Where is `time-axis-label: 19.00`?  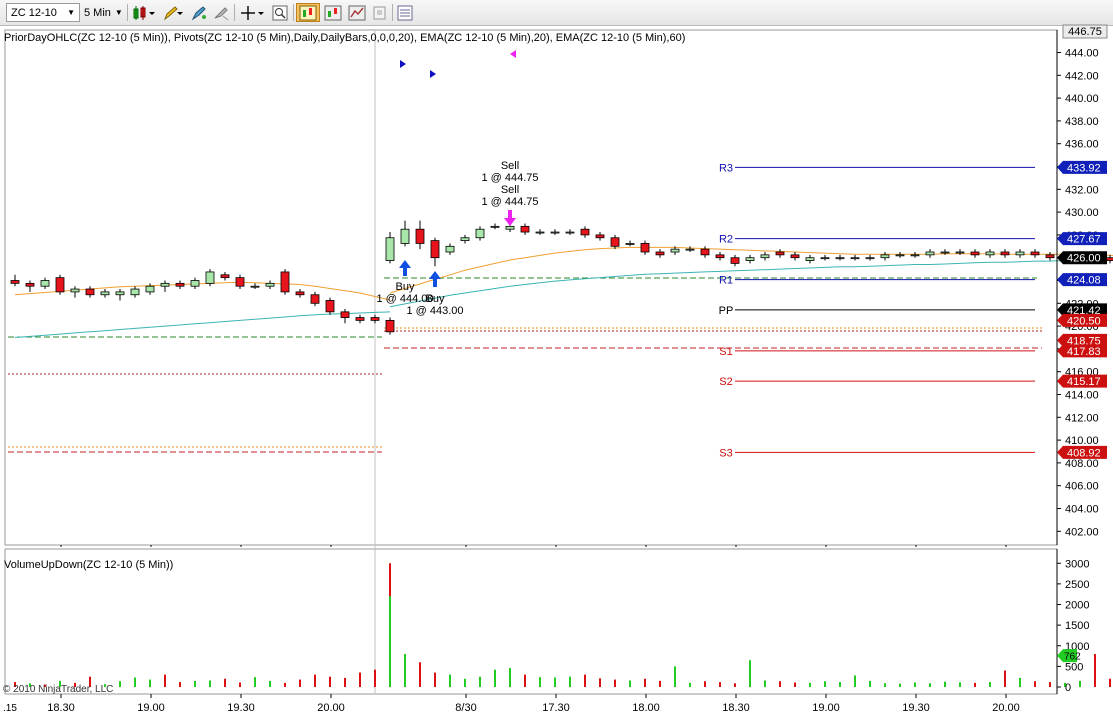
time-axis-label: 19.00 is located at coordinates (151, 708).